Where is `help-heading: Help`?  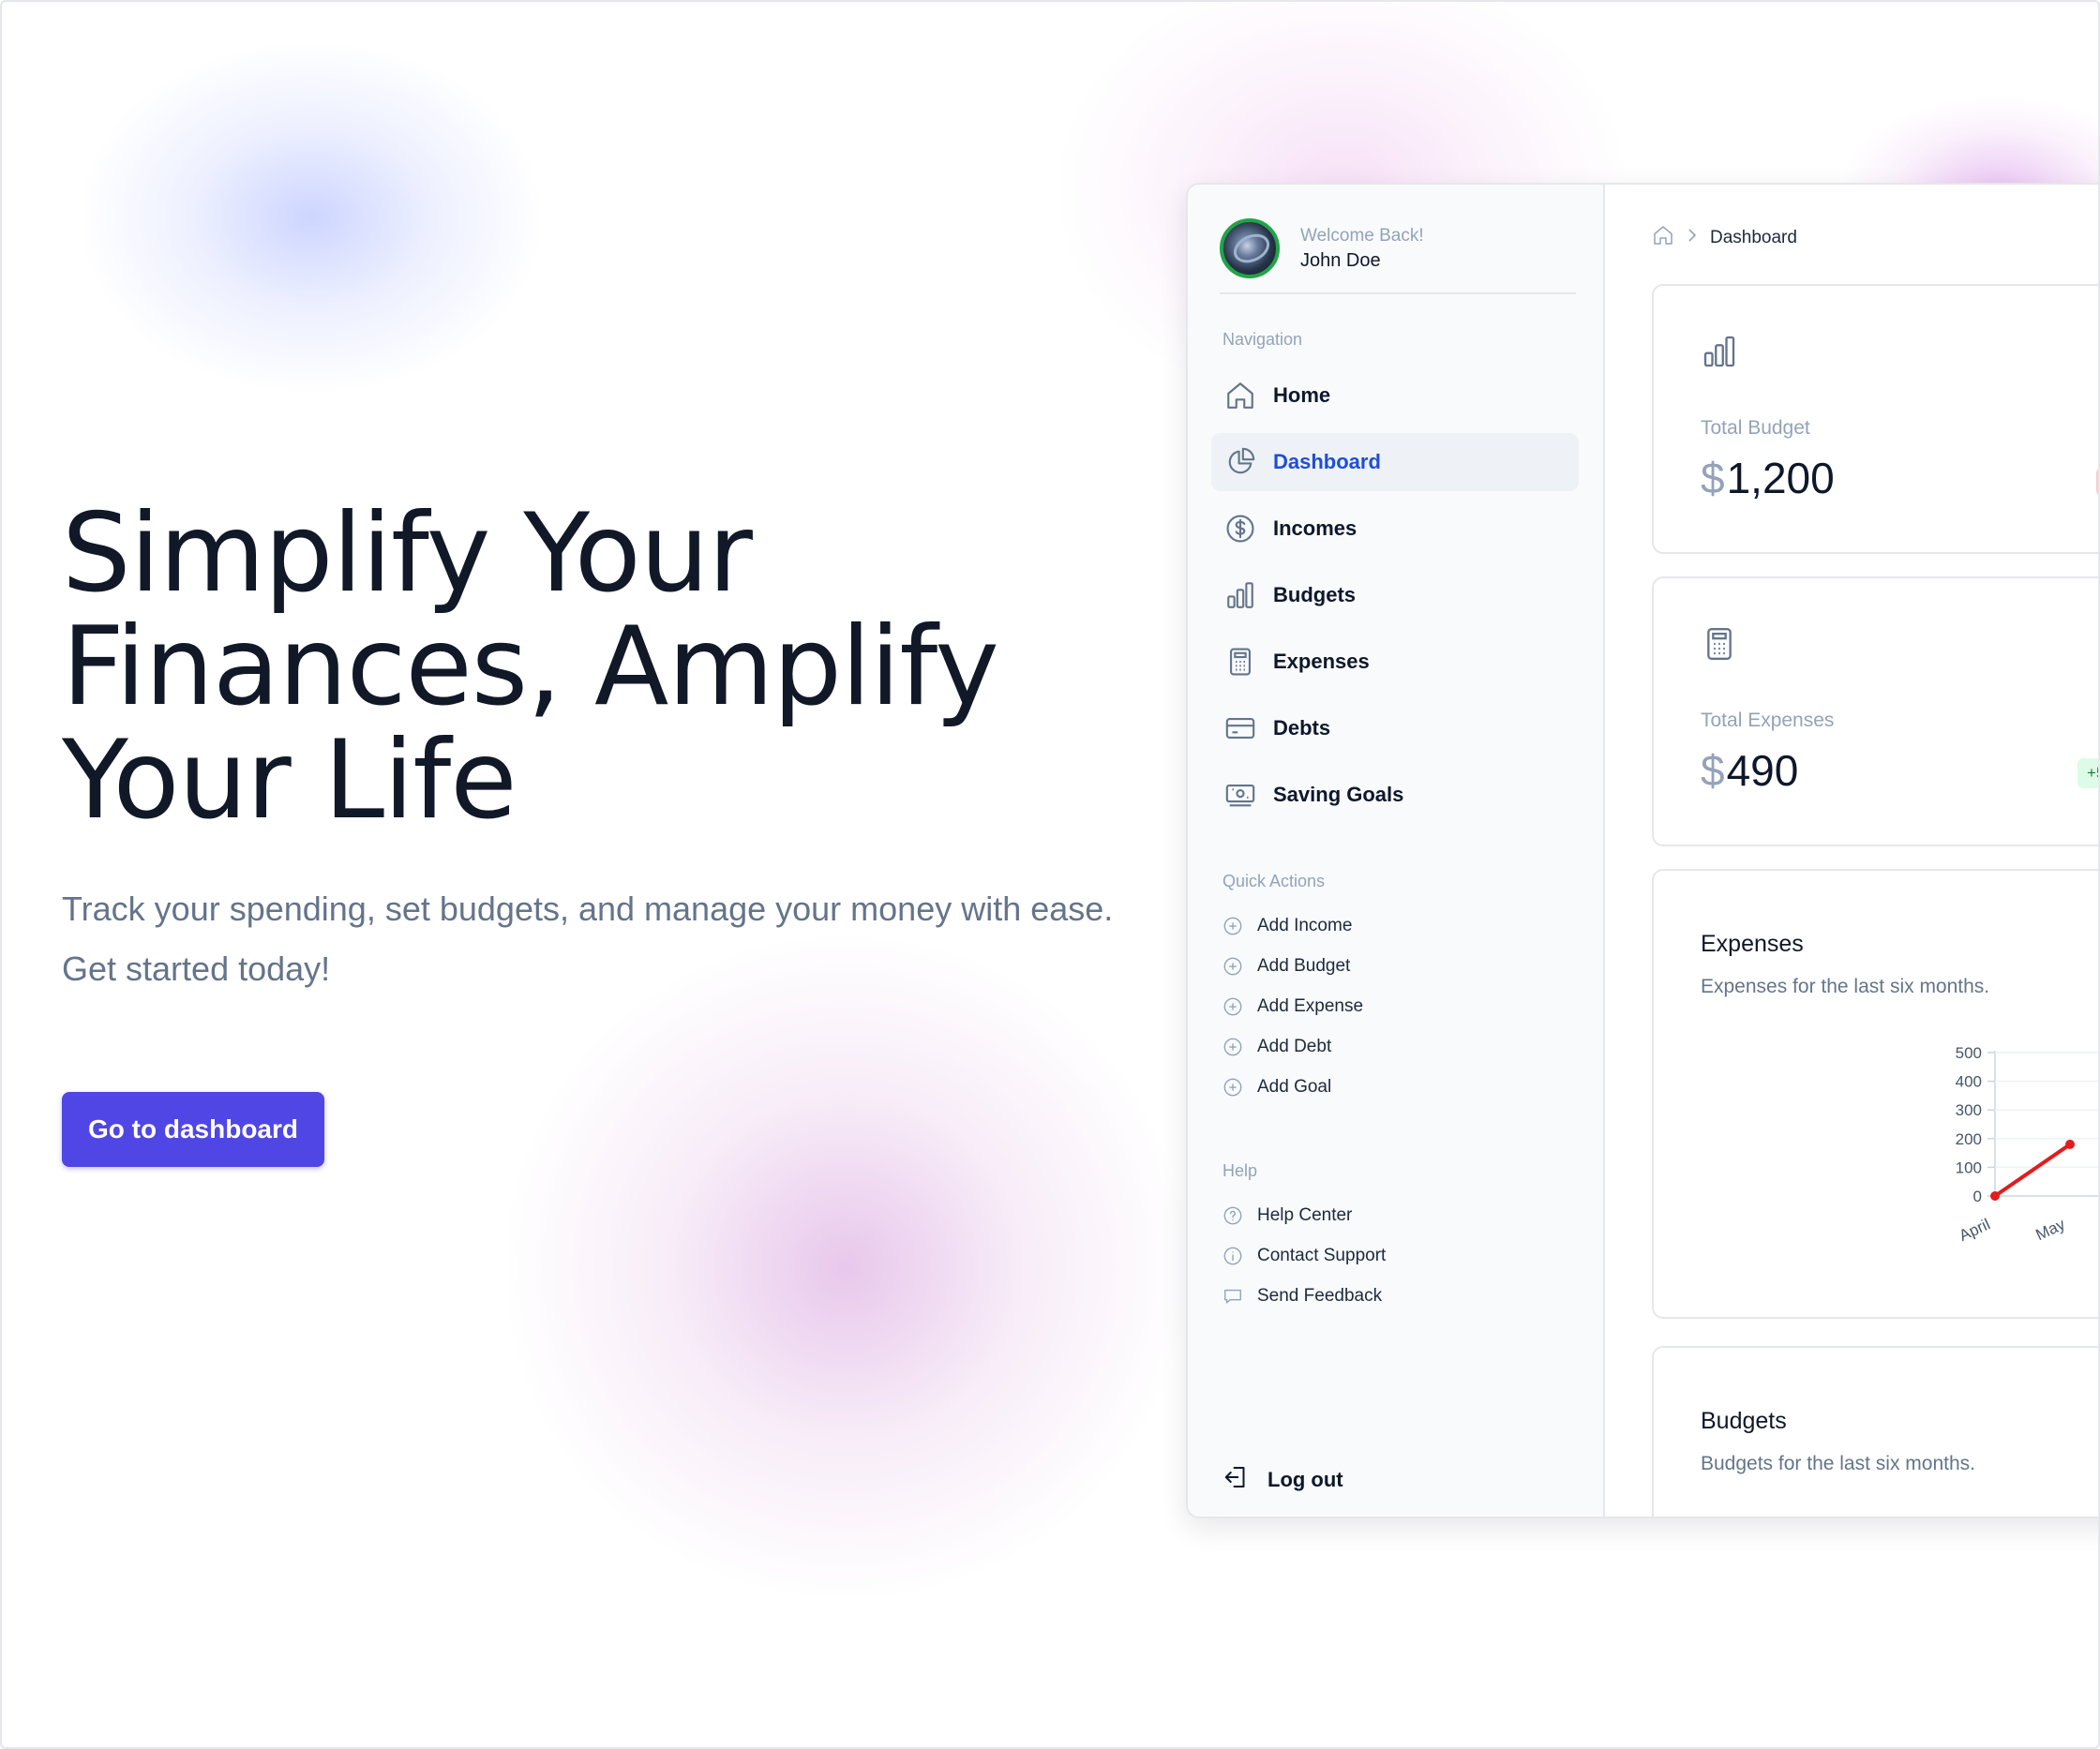
help-heading: Help is located at coordinates (1240, 1170).